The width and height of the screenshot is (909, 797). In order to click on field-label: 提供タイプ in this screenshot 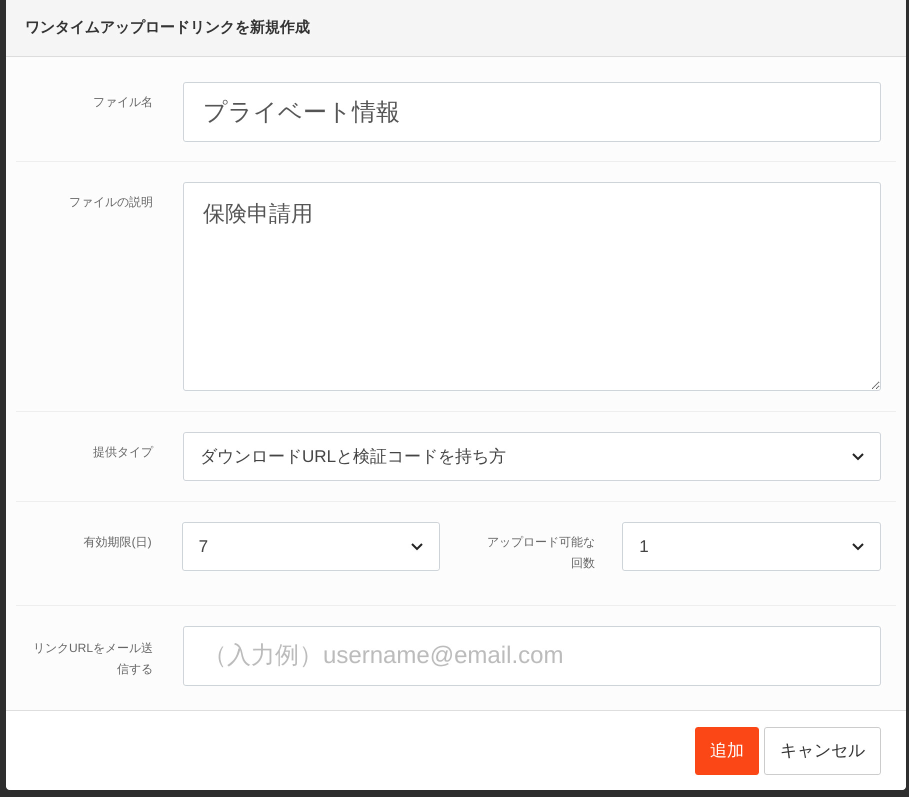, I will do `click(123, 452)`.